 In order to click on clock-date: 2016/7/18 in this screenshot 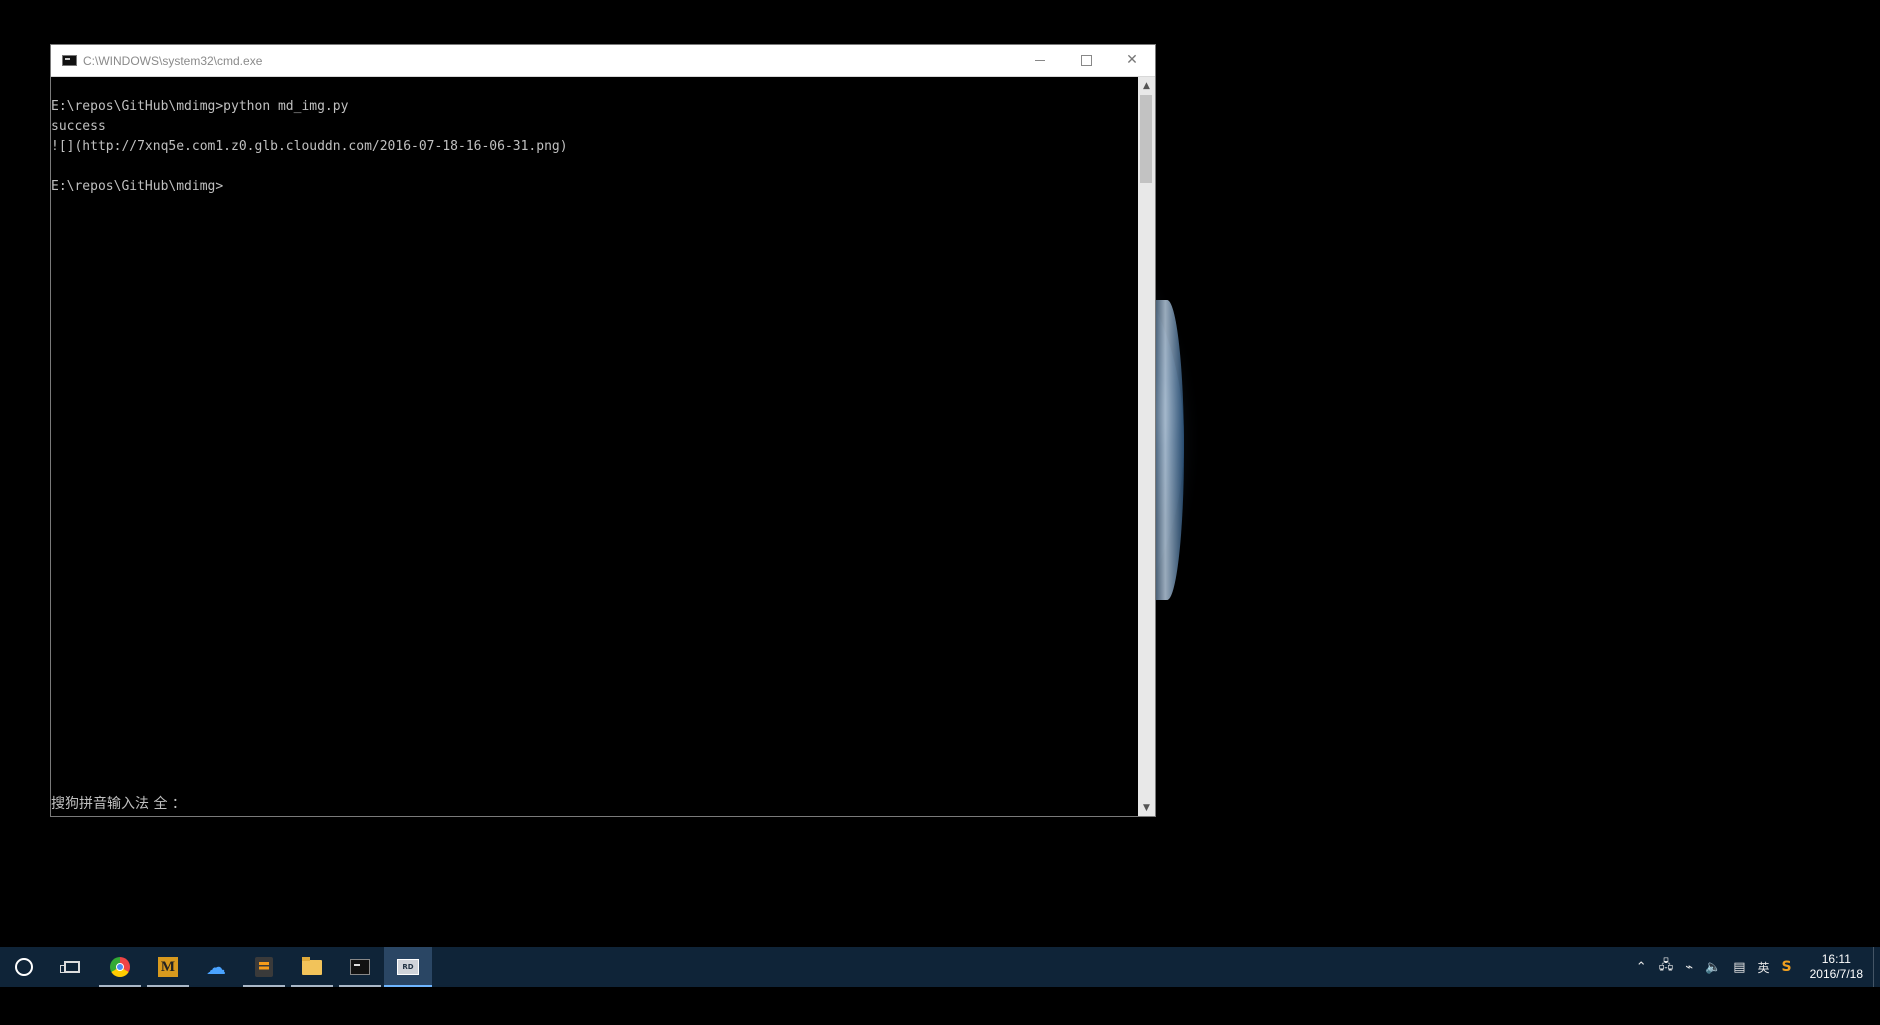, I will do `click(1836, 974)`.